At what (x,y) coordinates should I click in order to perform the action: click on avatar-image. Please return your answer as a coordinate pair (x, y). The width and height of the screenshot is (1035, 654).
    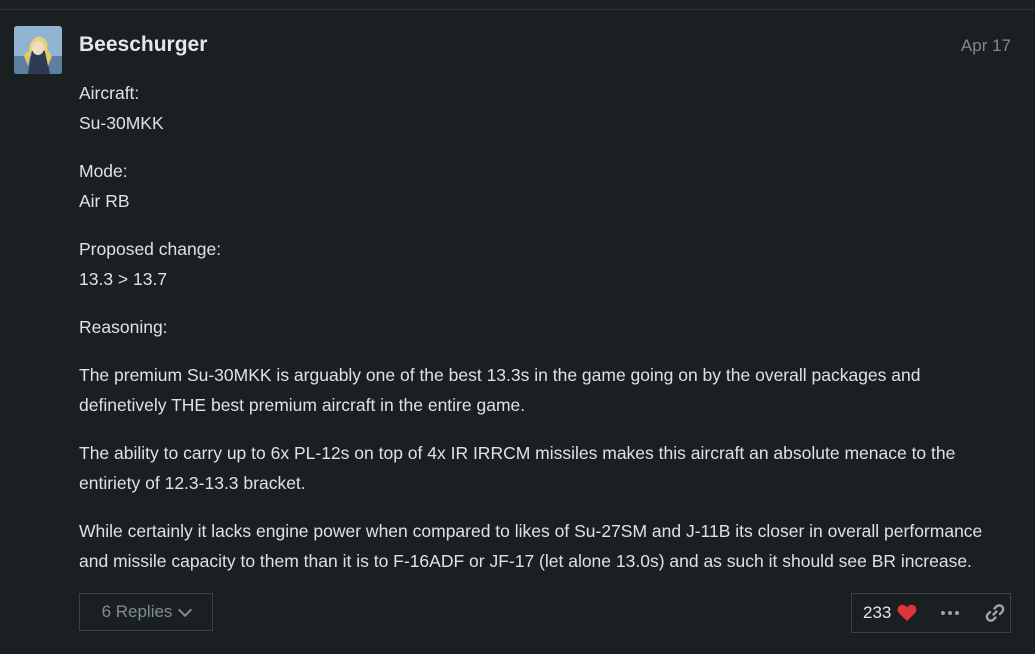
    Looking at the image, I should click on (38, 50).